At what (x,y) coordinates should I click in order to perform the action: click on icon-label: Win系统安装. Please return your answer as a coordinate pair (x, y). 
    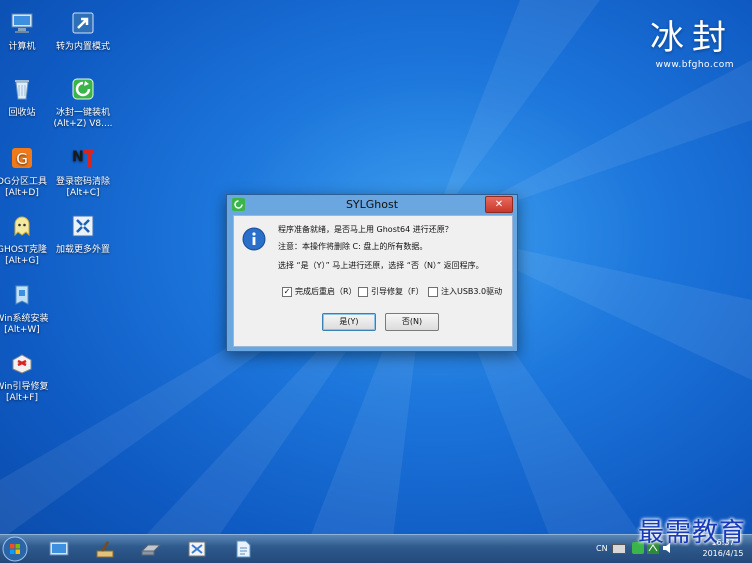
    Looking at the image, I should click on (24, 319).